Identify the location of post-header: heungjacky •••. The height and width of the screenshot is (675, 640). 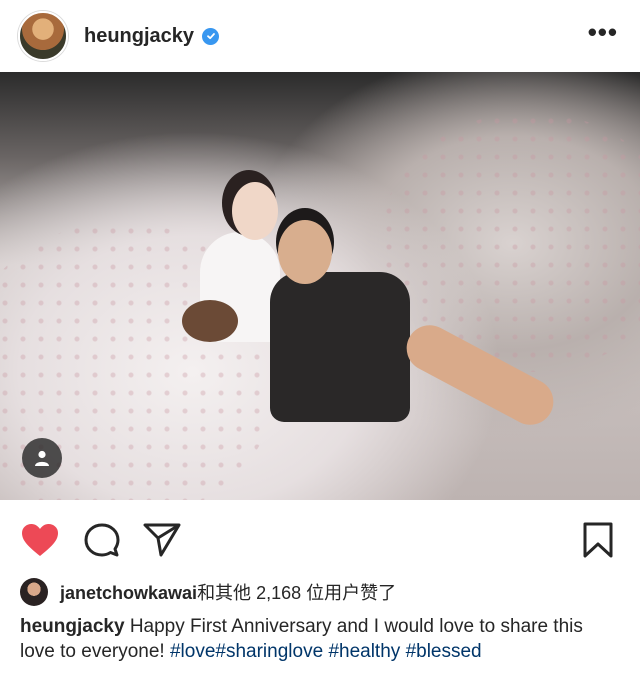
(320, 36).